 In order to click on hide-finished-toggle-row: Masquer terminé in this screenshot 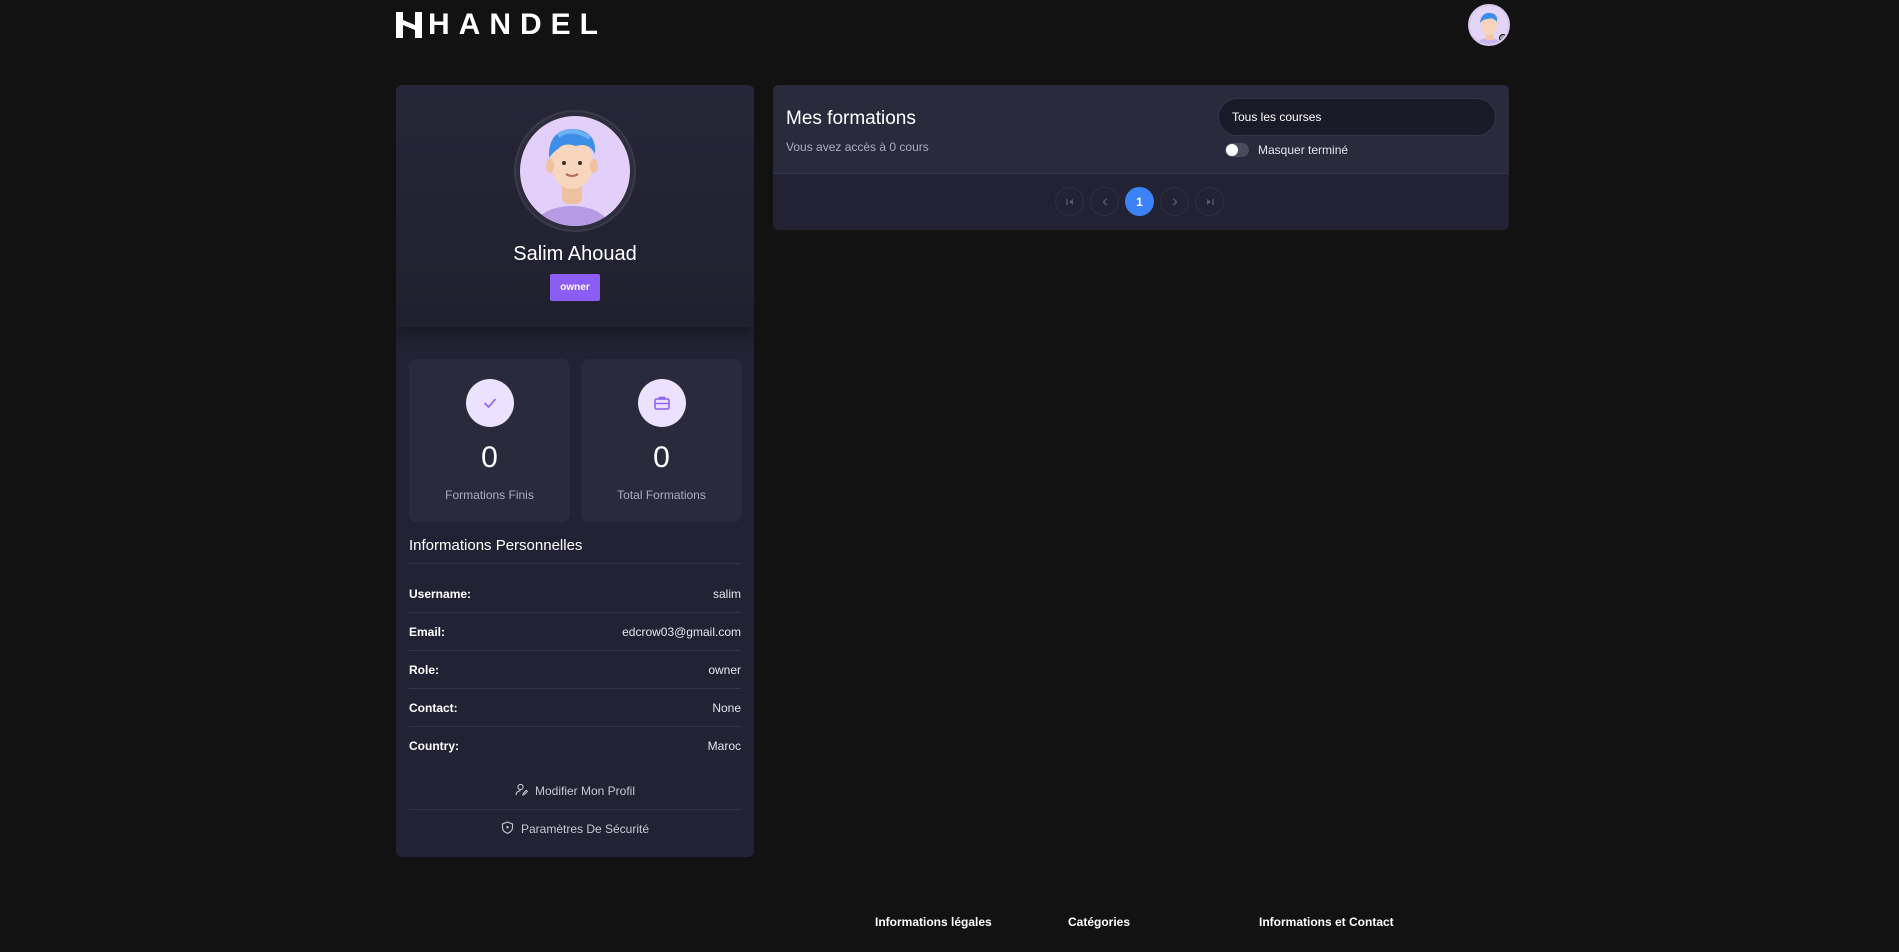, I will do `click(1286, 150)`.